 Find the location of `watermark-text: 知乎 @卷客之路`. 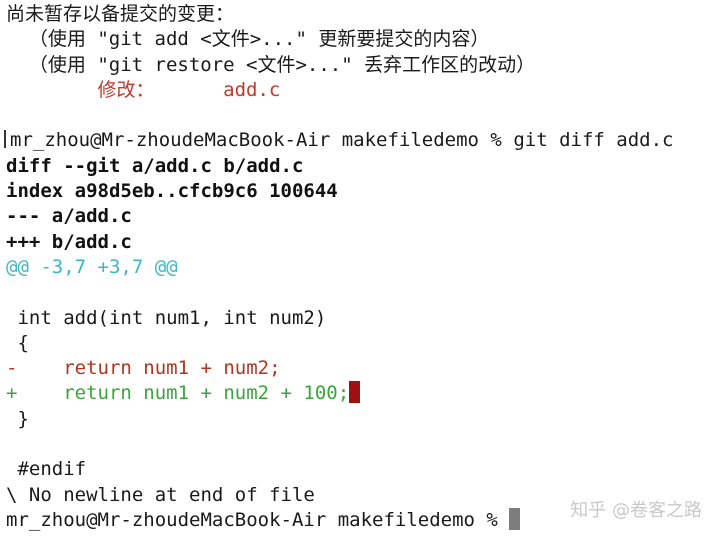

watermark-text: 知乎 @卷客之路 is located at coordinates (636, 510).